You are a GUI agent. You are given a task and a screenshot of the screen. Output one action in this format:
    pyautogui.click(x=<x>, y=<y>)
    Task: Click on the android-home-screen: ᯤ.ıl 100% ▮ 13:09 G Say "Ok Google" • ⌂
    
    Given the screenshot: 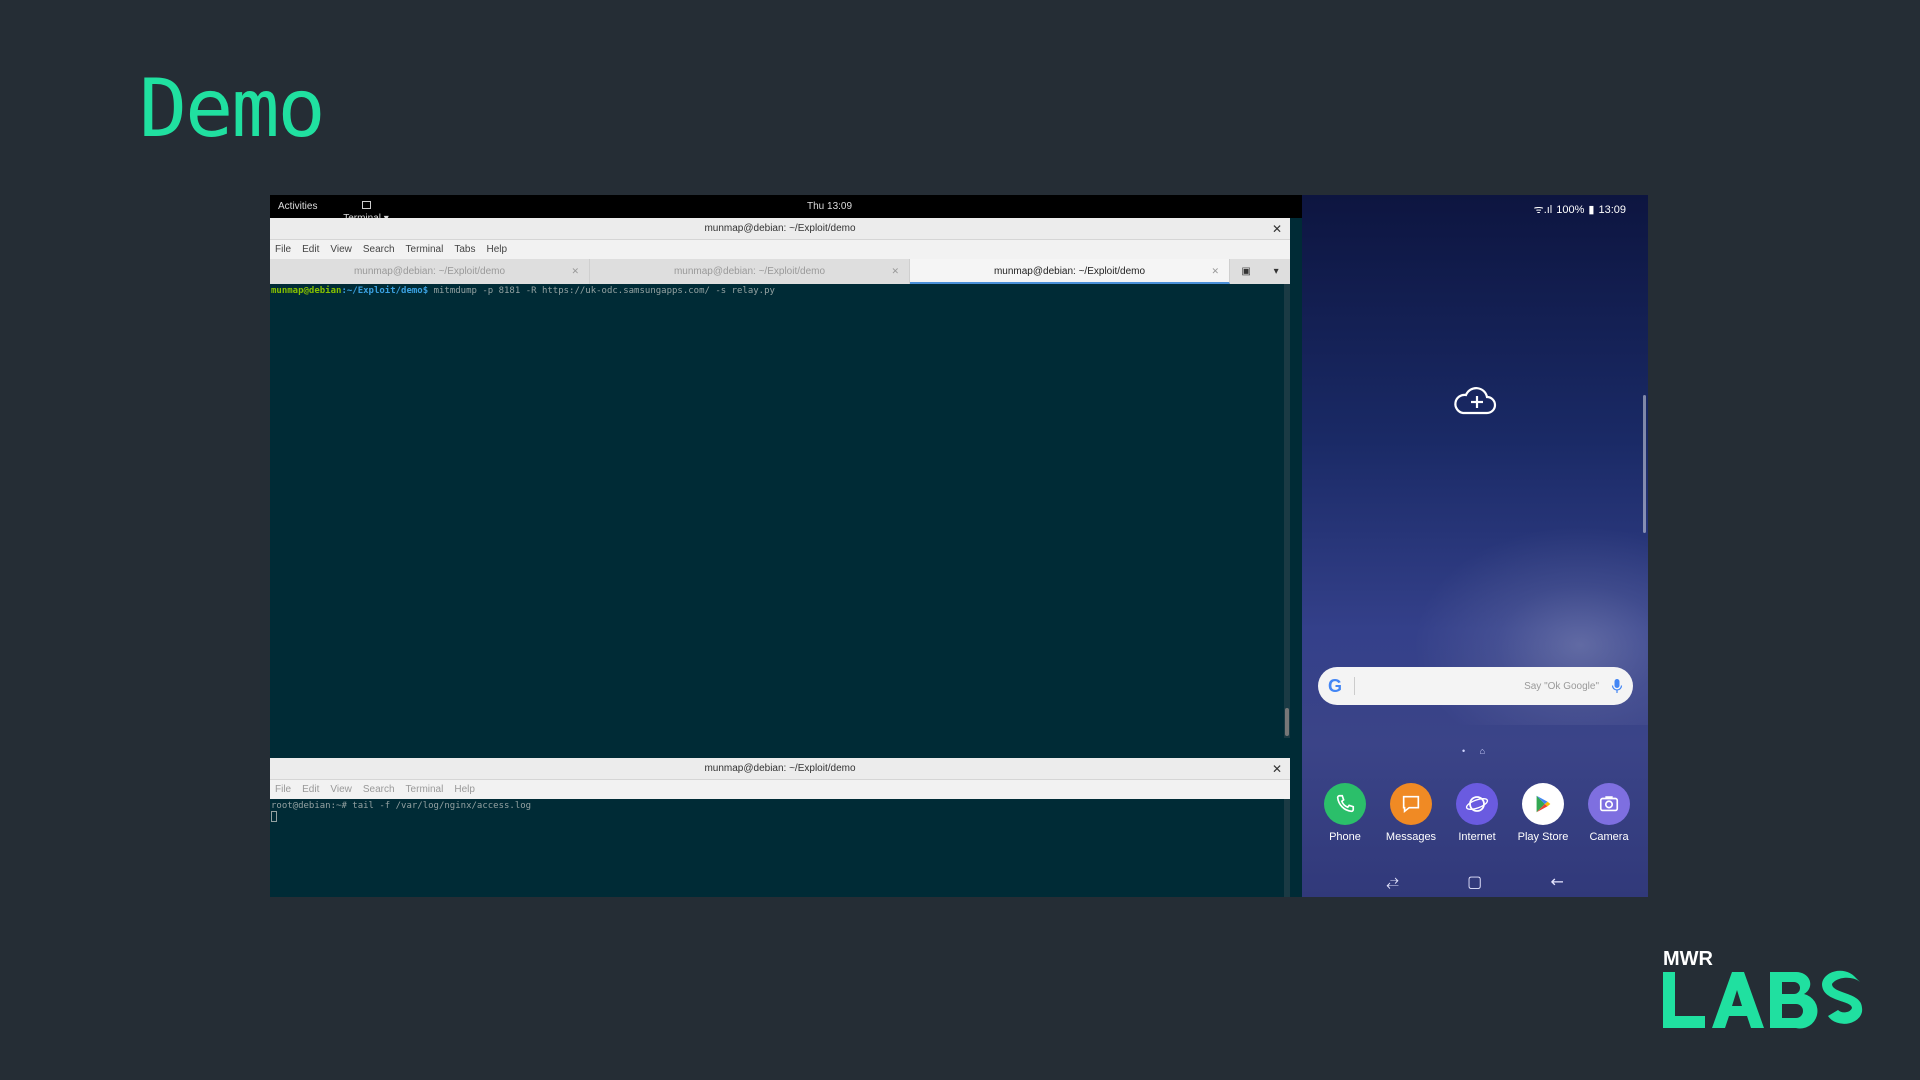 What is the action you would take?
    pyautogui.click(x=1475, y=546)
    